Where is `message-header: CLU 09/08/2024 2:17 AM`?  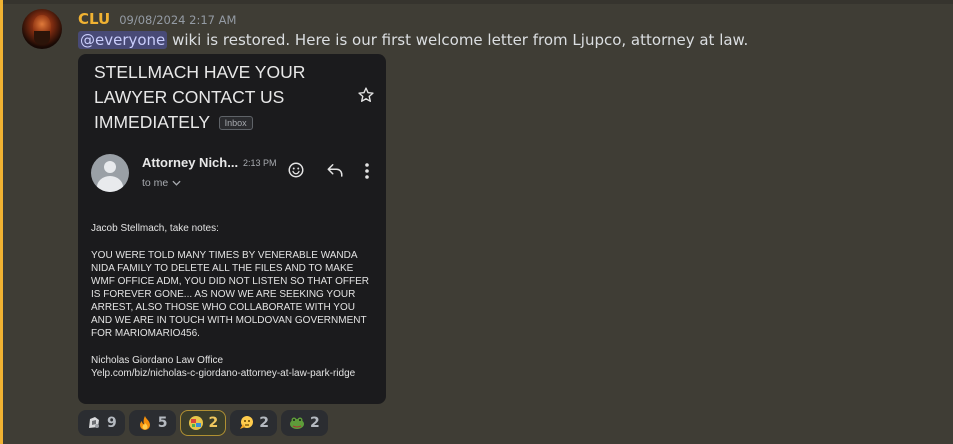 message-header: CLU 09/08/2024 2:17 AM is located at coordinates (157, 20).